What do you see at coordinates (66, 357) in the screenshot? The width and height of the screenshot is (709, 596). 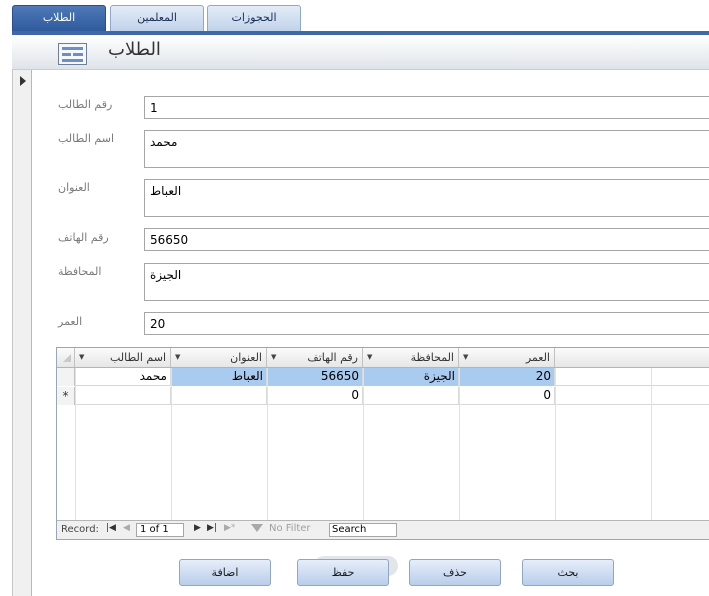 I see `select-all-corner` at bounding box center [66, 357].